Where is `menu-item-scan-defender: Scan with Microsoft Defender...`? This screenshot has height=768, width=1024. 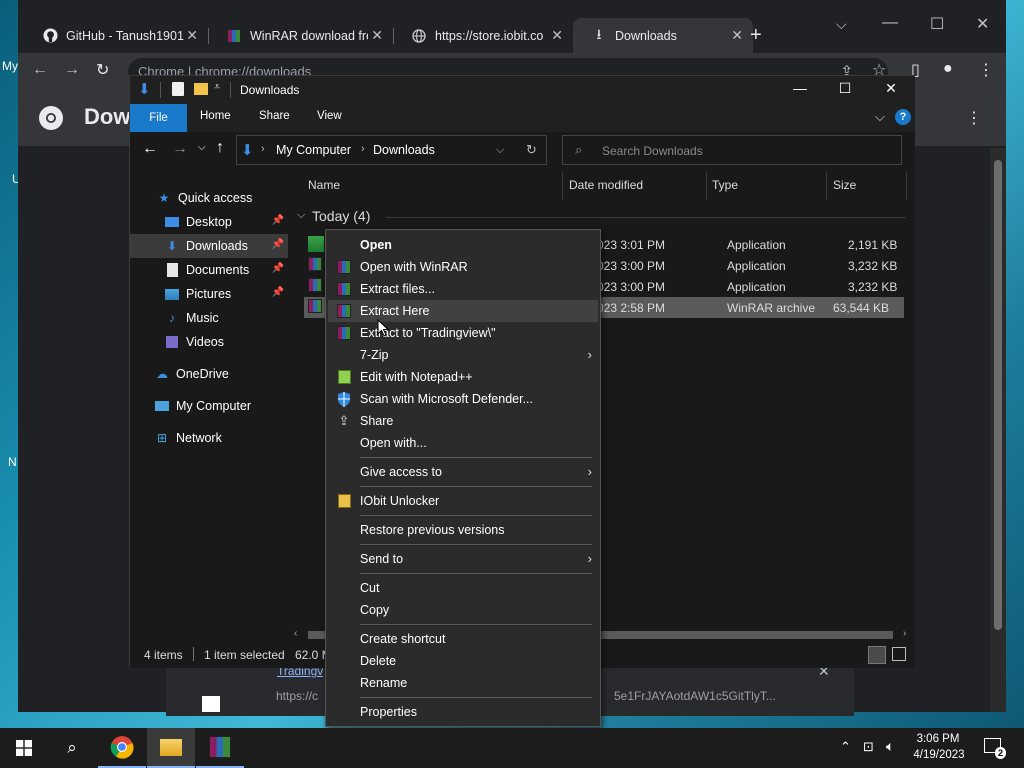
menu-item-scan-defender: Scan with Microsoft Defender... is located at coordinates (463, 399).